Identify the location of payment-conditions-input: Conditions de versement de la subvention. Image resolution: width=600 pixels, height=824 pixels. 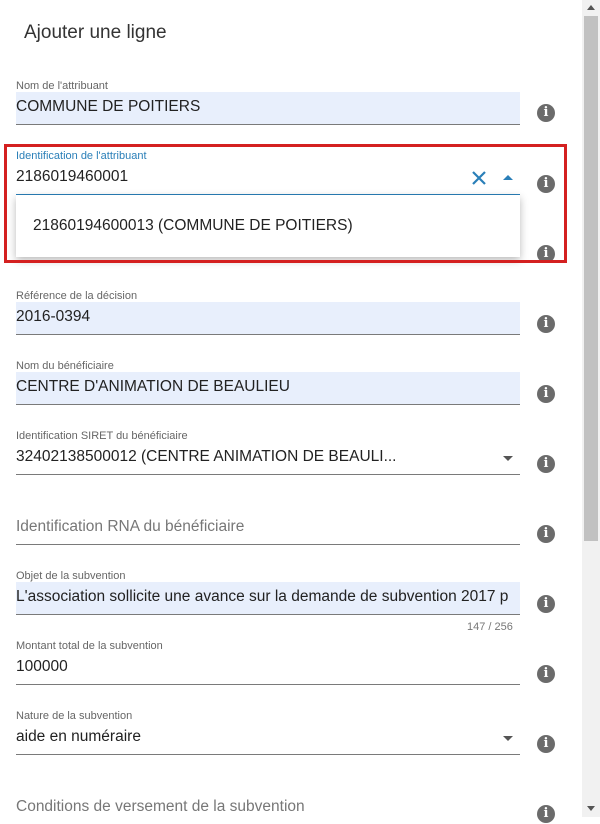
(268, 808).